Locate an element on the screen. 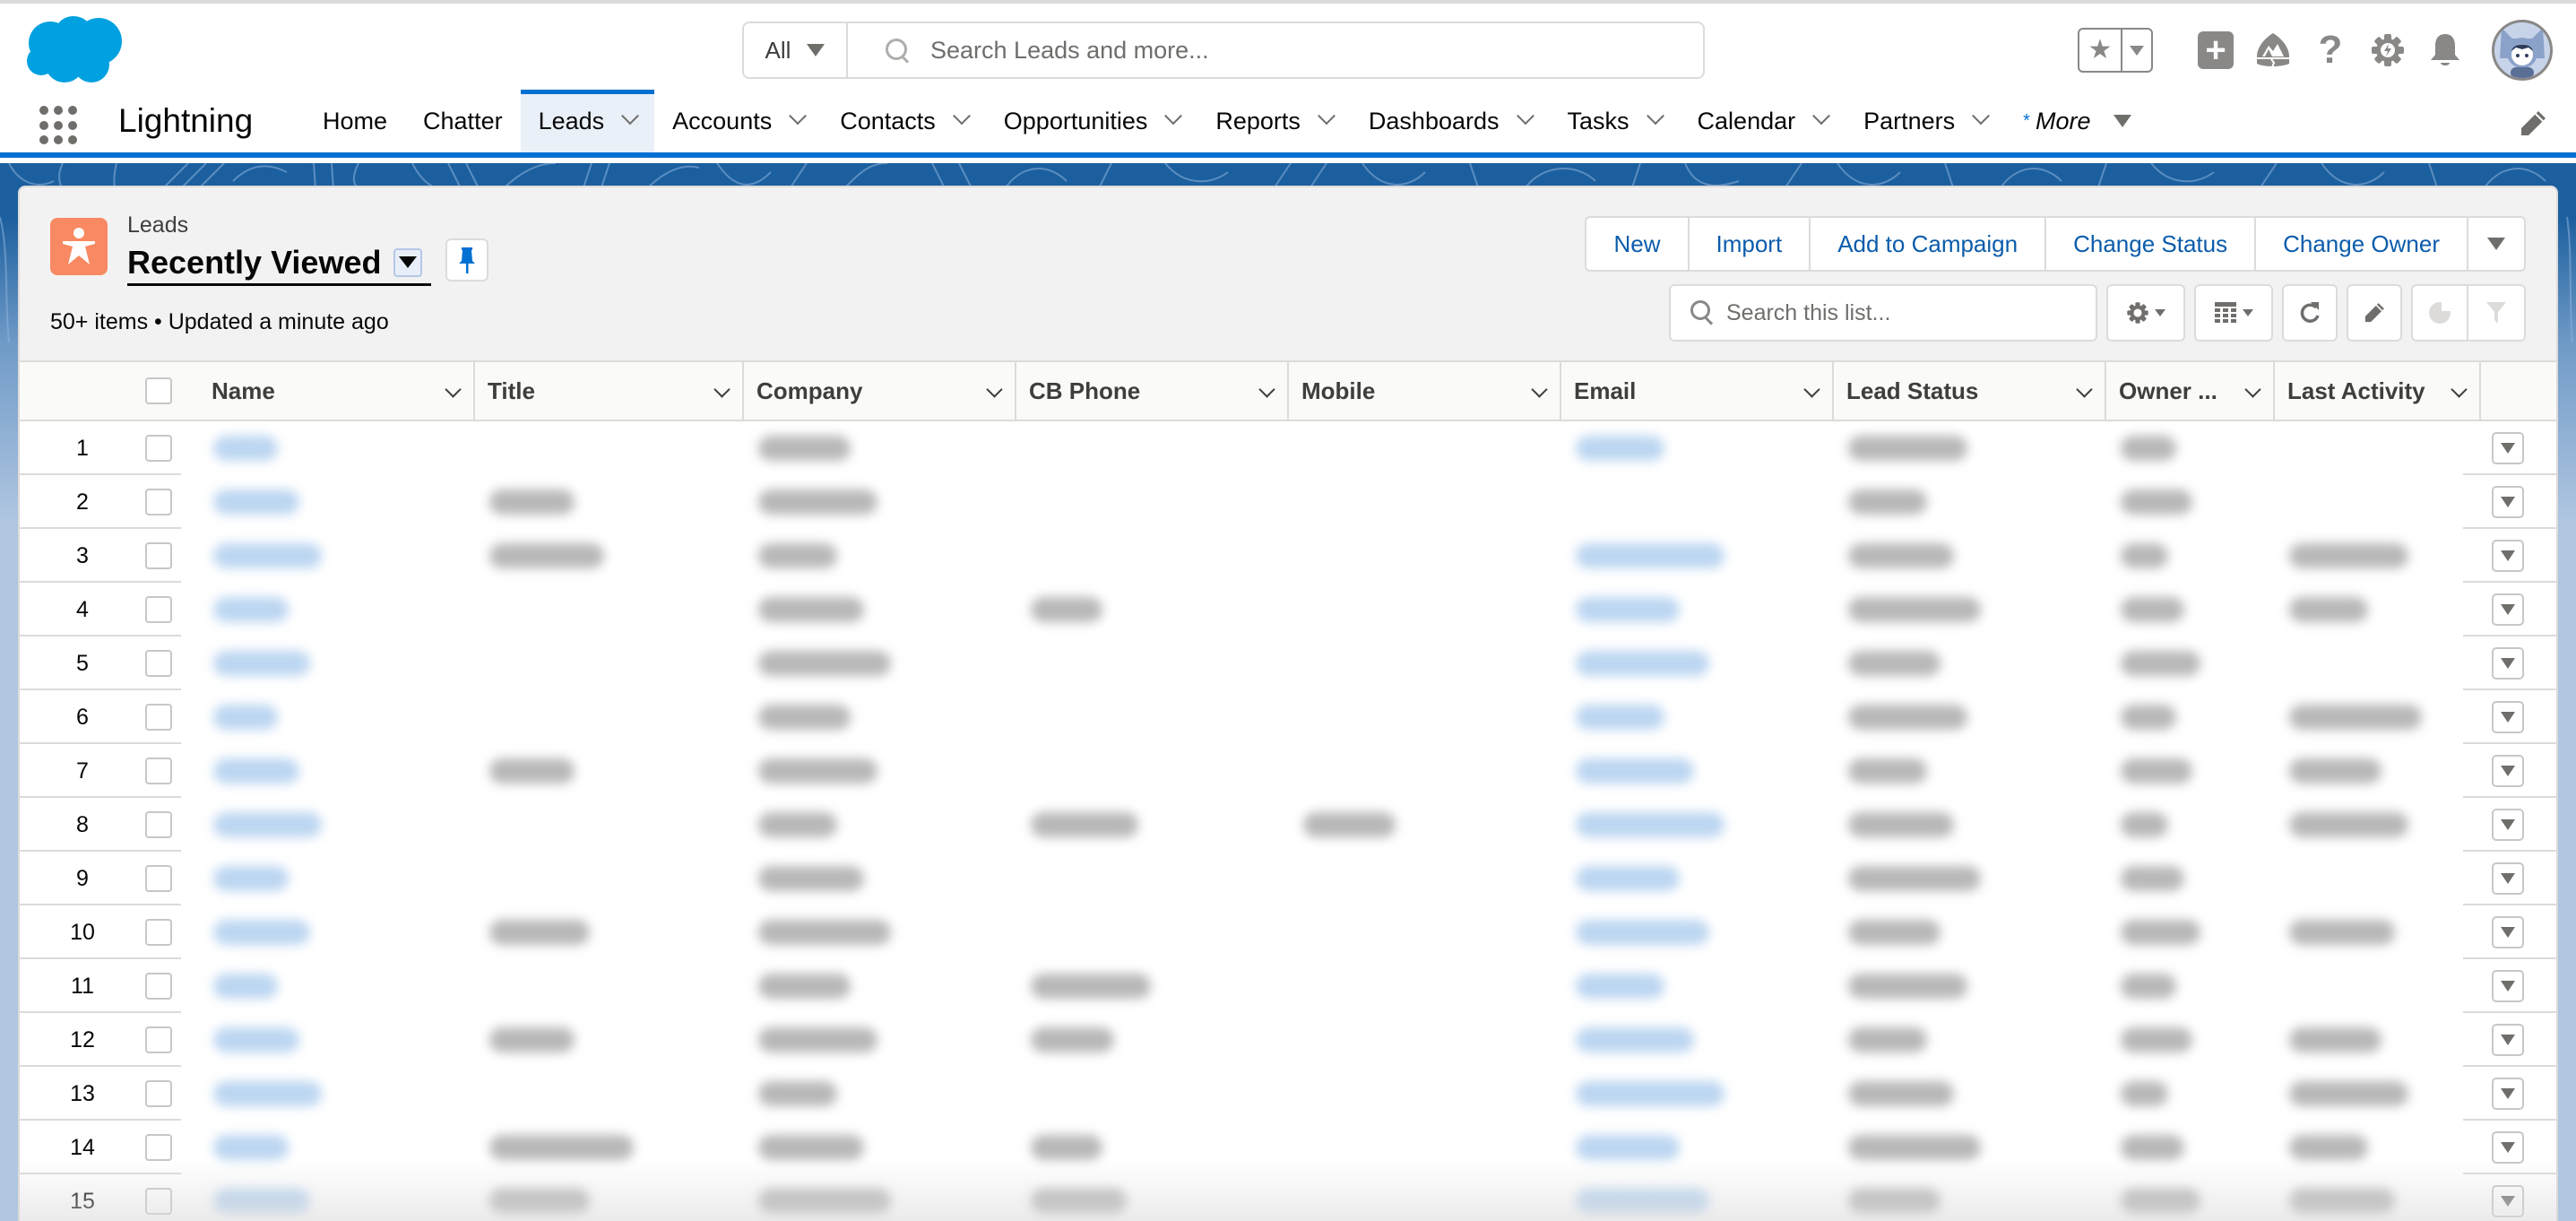  table-row: 2 is located at coordinates (1288, 502).